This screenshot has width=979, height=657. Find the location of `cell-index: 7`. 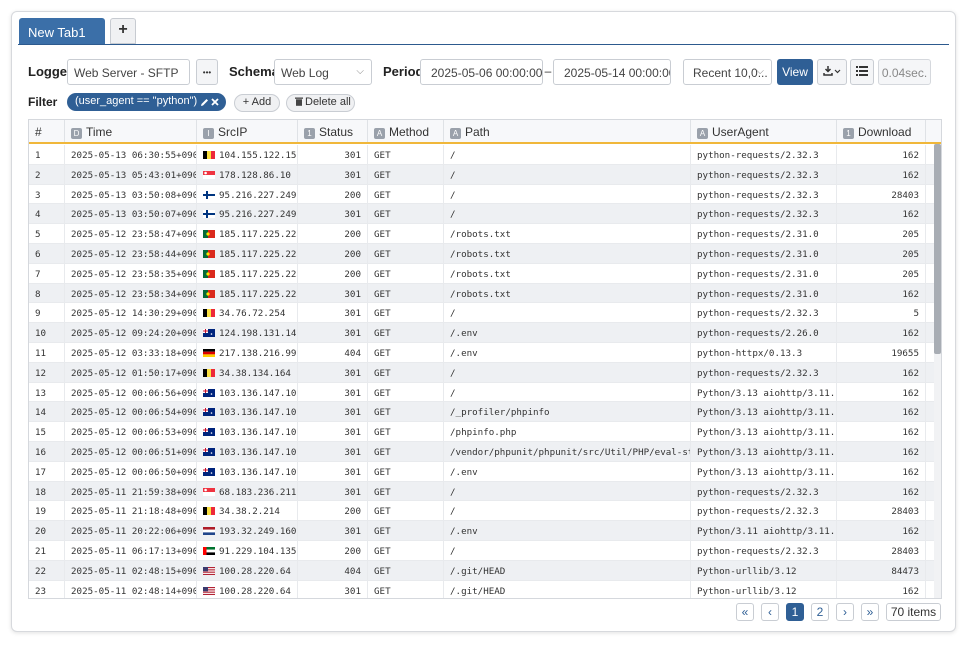

cell-index: 7 is located at coordinates (47, 273).